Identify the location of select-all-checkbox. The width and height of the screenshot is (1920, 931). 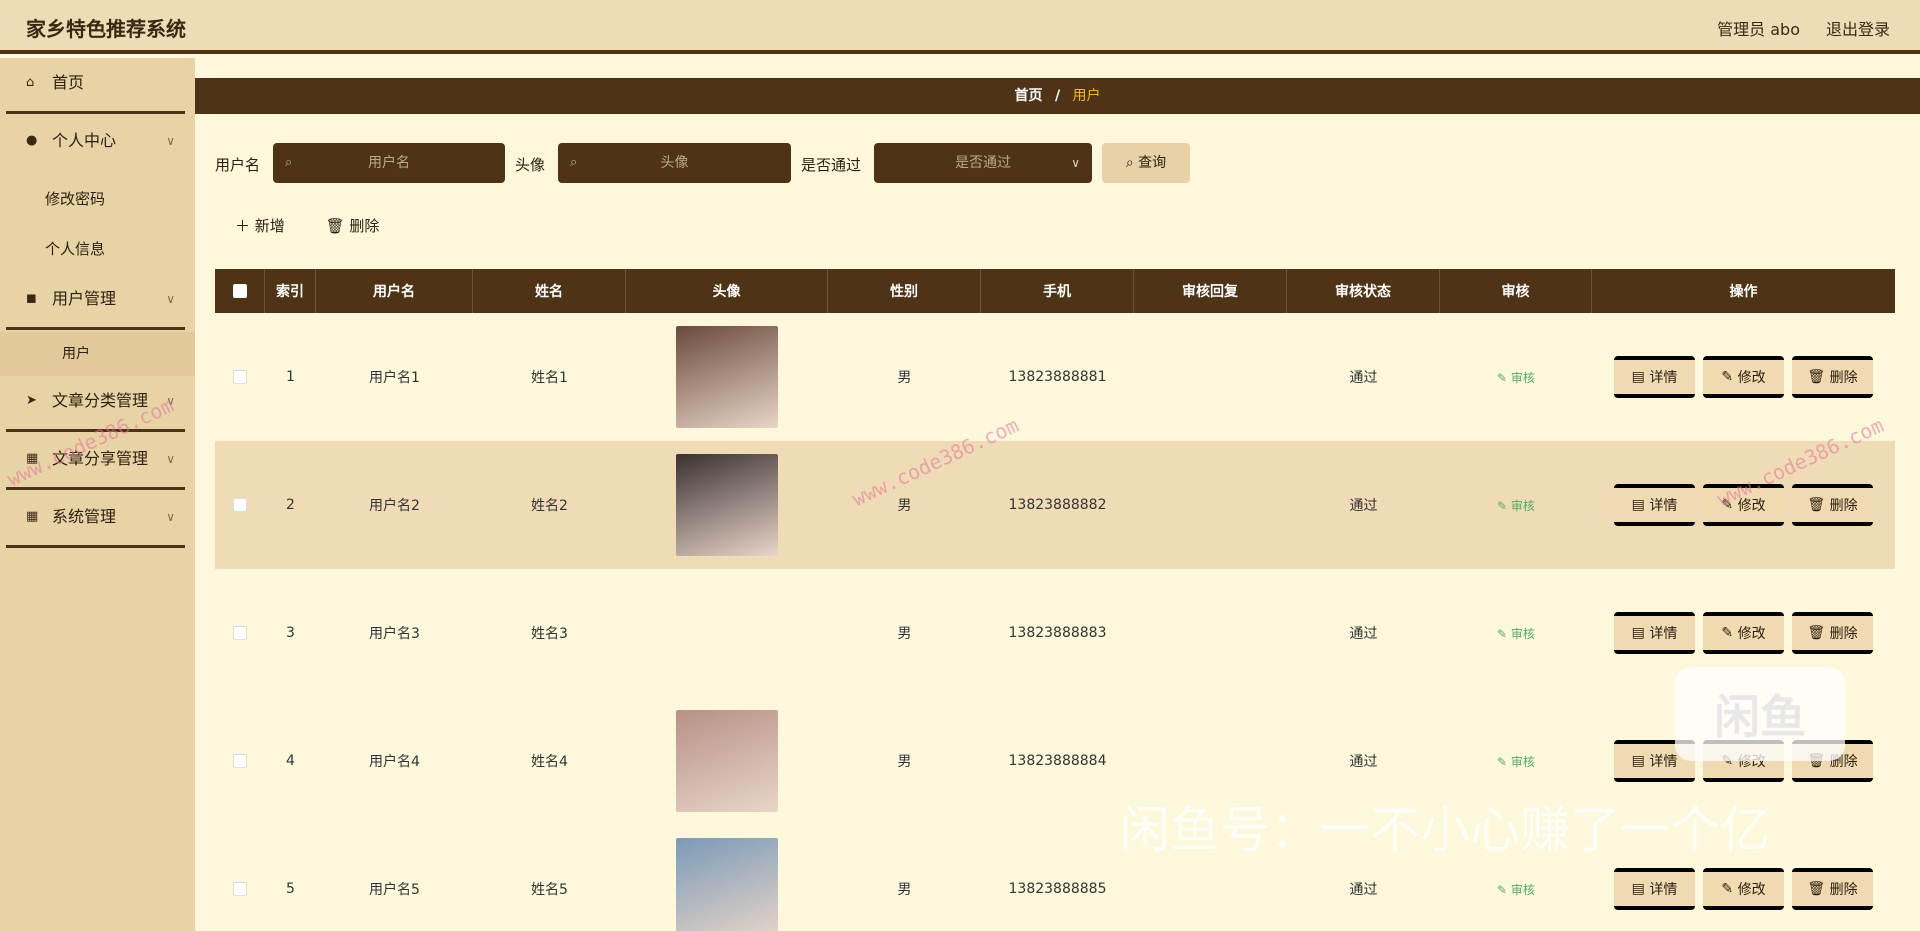
(239, 291).